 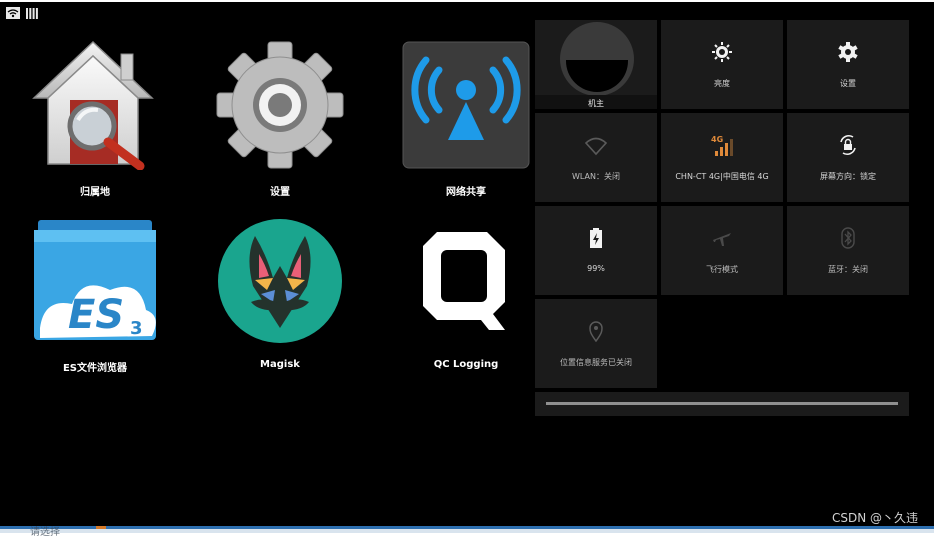 What do you see at coordinates (722, 269) in the screenshot?
I see `airplane-label: 飞行模式` at bounding box center [722, 269].